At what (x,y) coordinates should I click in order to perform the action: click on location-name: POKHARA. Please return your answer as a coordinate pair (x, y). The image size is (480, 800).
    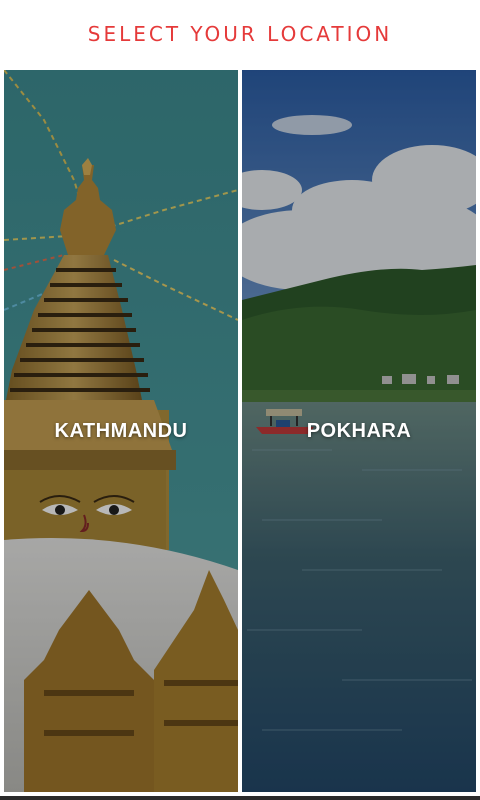
    Looking at the image, I should click on (359, 431).